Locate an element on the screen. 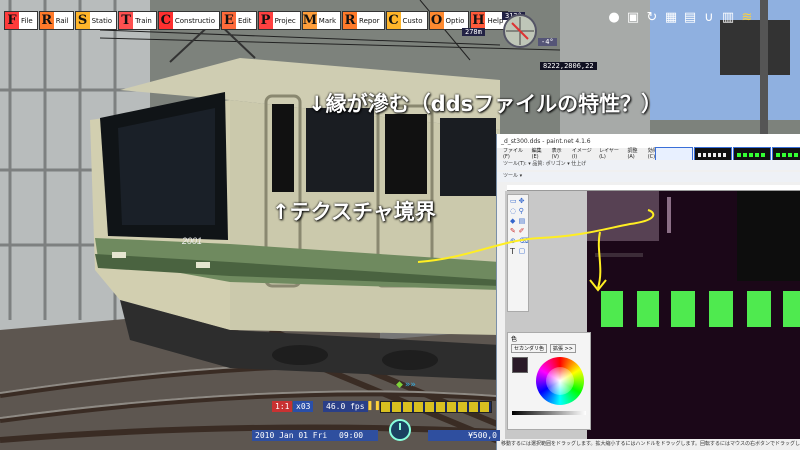 The image size is (800, 450). more-colors-button: 拡張 >> is located at coordinates (563, 348).